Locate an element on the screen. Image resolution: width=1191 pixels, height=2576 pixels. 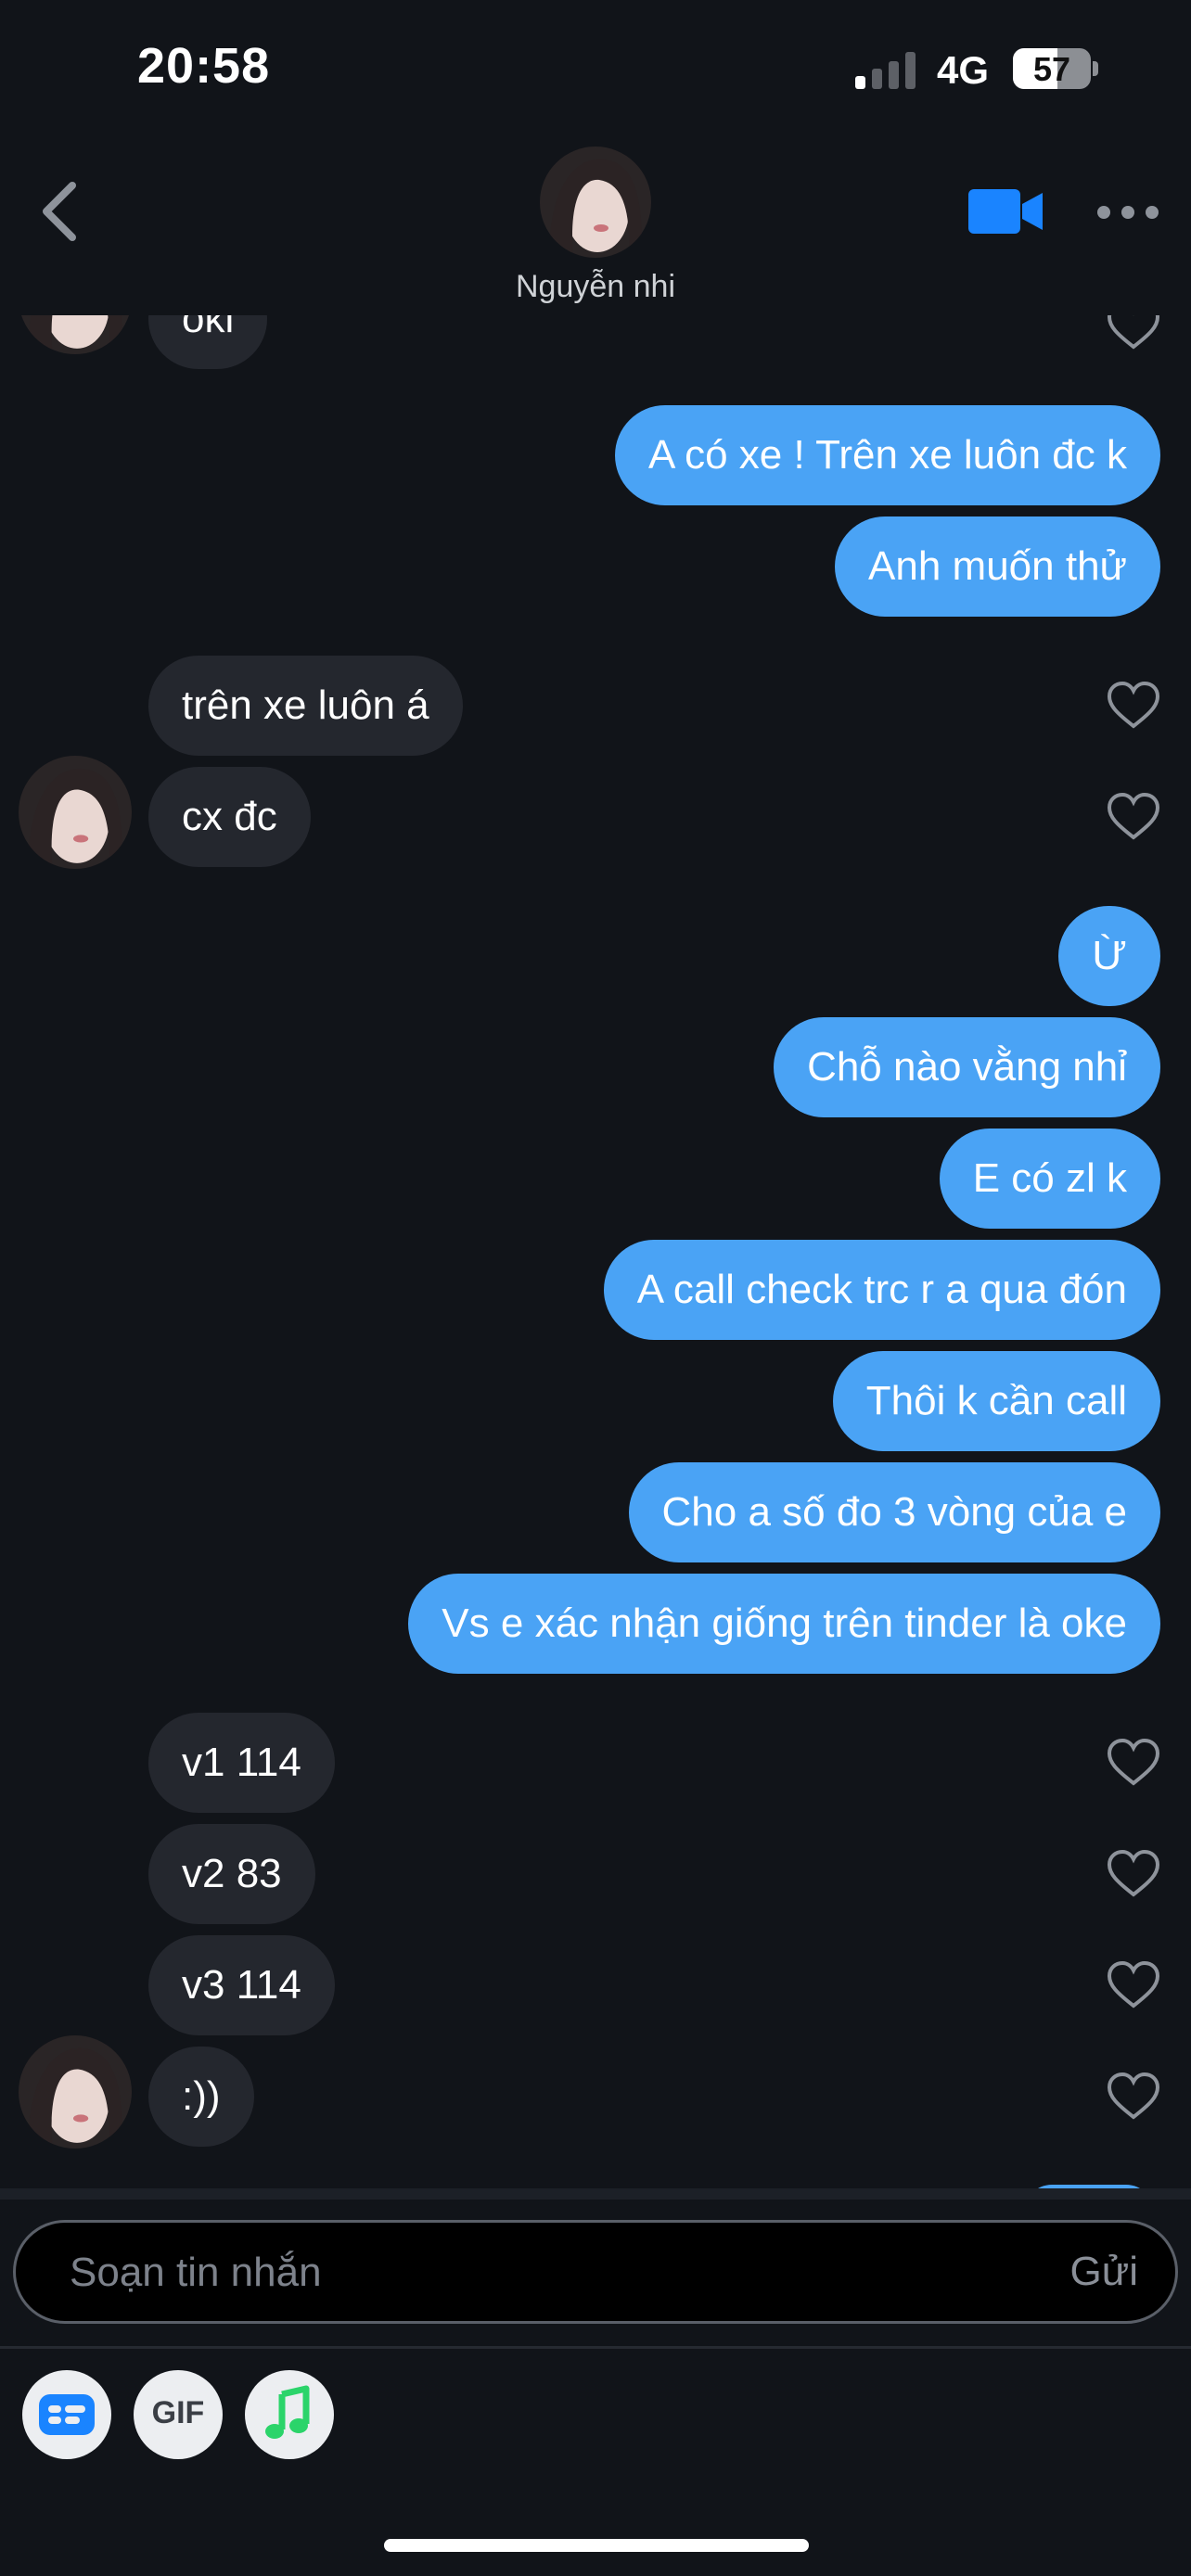
video-call-button is located at coordinates (1007, 211).